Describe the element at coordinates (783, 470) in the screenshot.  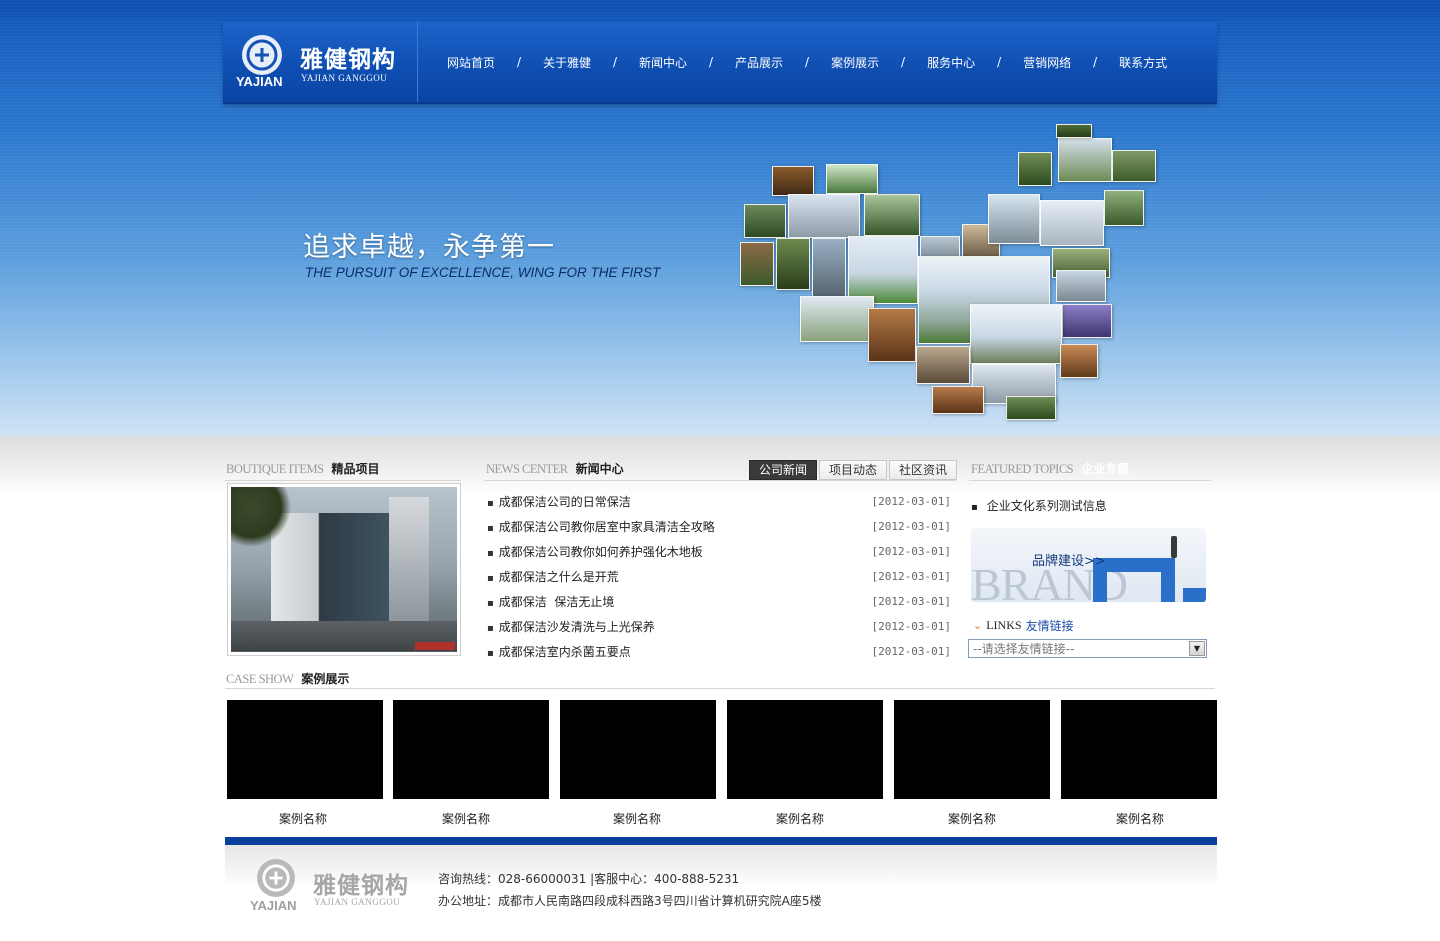
I see `tab-company-news: 公司新闻` at that location.